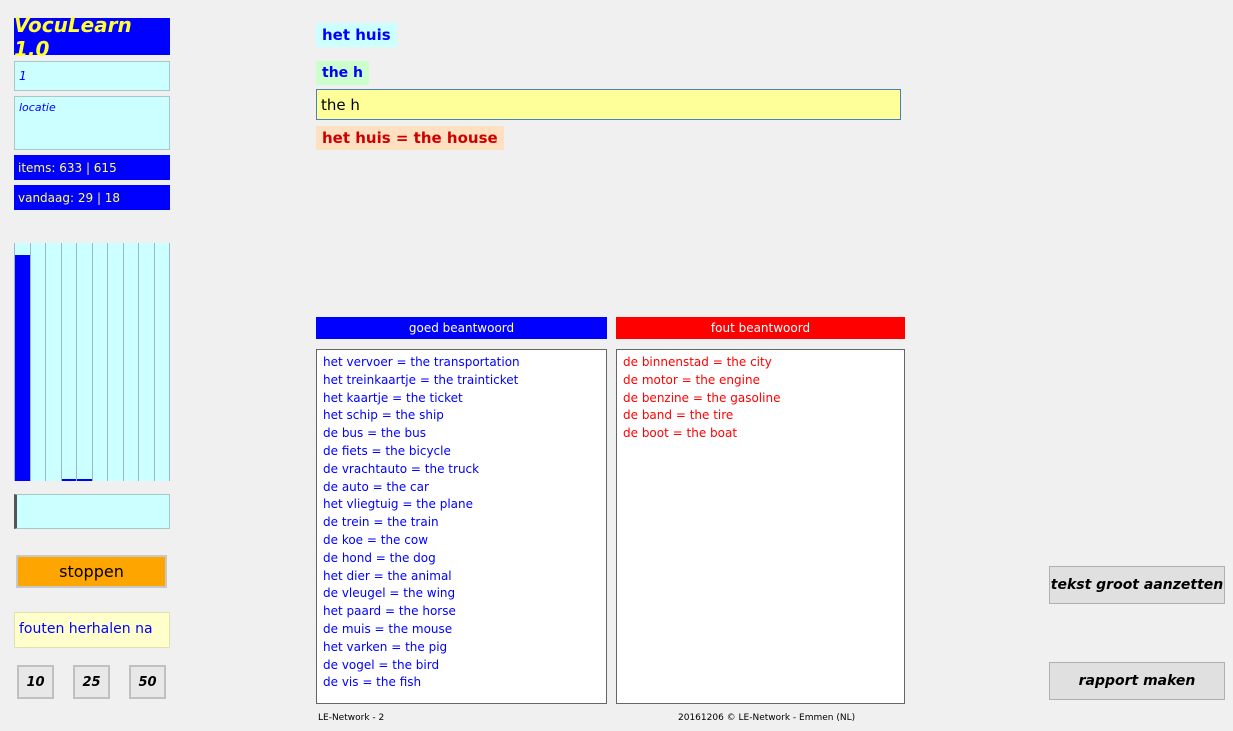 Image resolution: width=1233 pixels, height=731 pixels. I want to click on good-answer-item: de vrachtauto = the truck, so click(401, 468).